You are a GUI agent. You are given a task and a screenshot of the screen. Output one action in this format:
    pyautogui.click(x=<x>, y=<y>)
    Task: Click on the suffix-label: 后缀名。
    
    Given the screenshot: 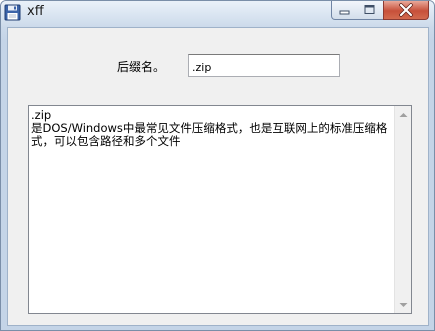 What is the action you would take?
    pyautogui.click(x=141, y=67)
    